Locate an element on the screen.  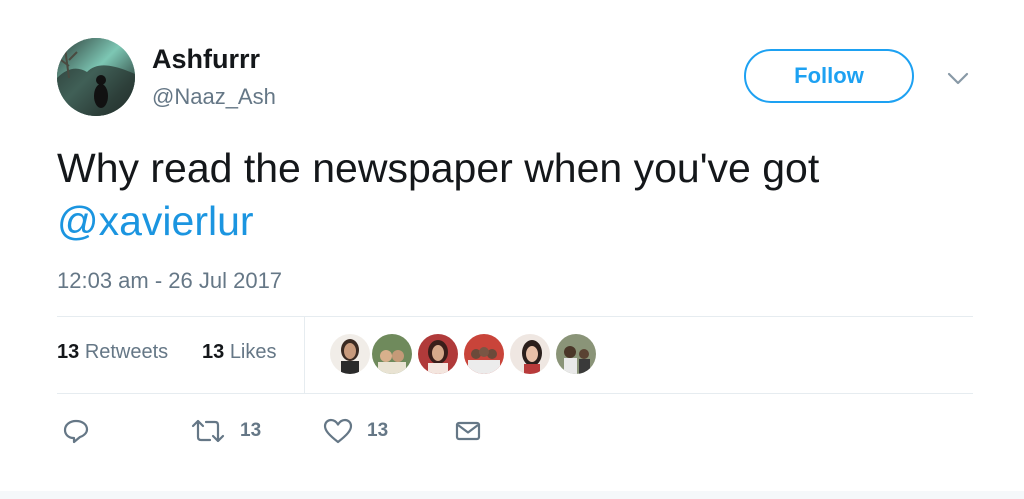
retweet-button: 13 is located at coordinates (225, 431).